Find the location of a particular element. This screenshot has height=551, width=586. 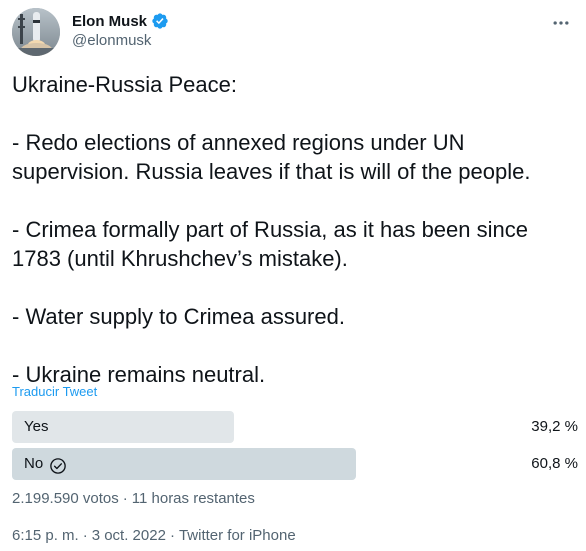

more-horizontal-icon is located at coordinates (561, 23).